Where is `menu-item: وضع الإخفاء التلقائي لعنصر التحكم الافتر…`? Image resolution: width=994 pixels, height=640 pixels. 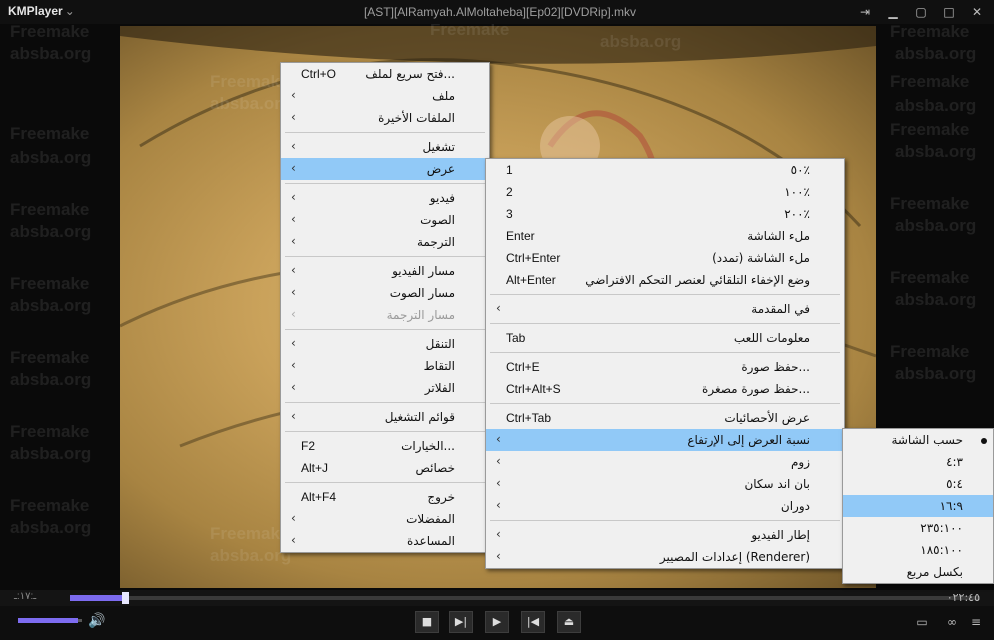
menu-item: وضع الإخفاء التلقائي لعنصر التحكم الافتر… is located at coordinates (665, 280).